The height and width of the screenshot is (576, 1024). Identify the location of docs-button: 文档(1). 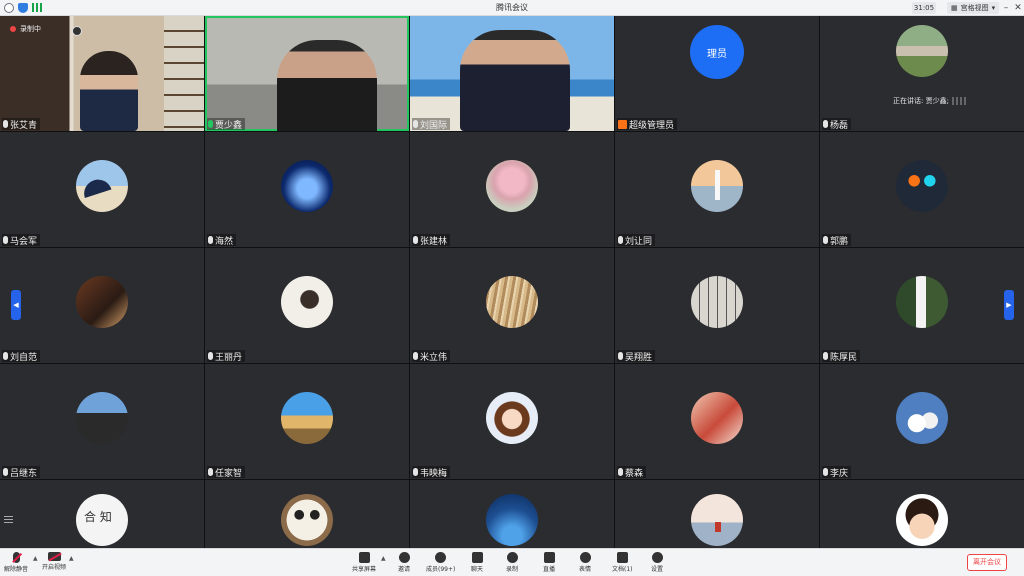
(622, 562).